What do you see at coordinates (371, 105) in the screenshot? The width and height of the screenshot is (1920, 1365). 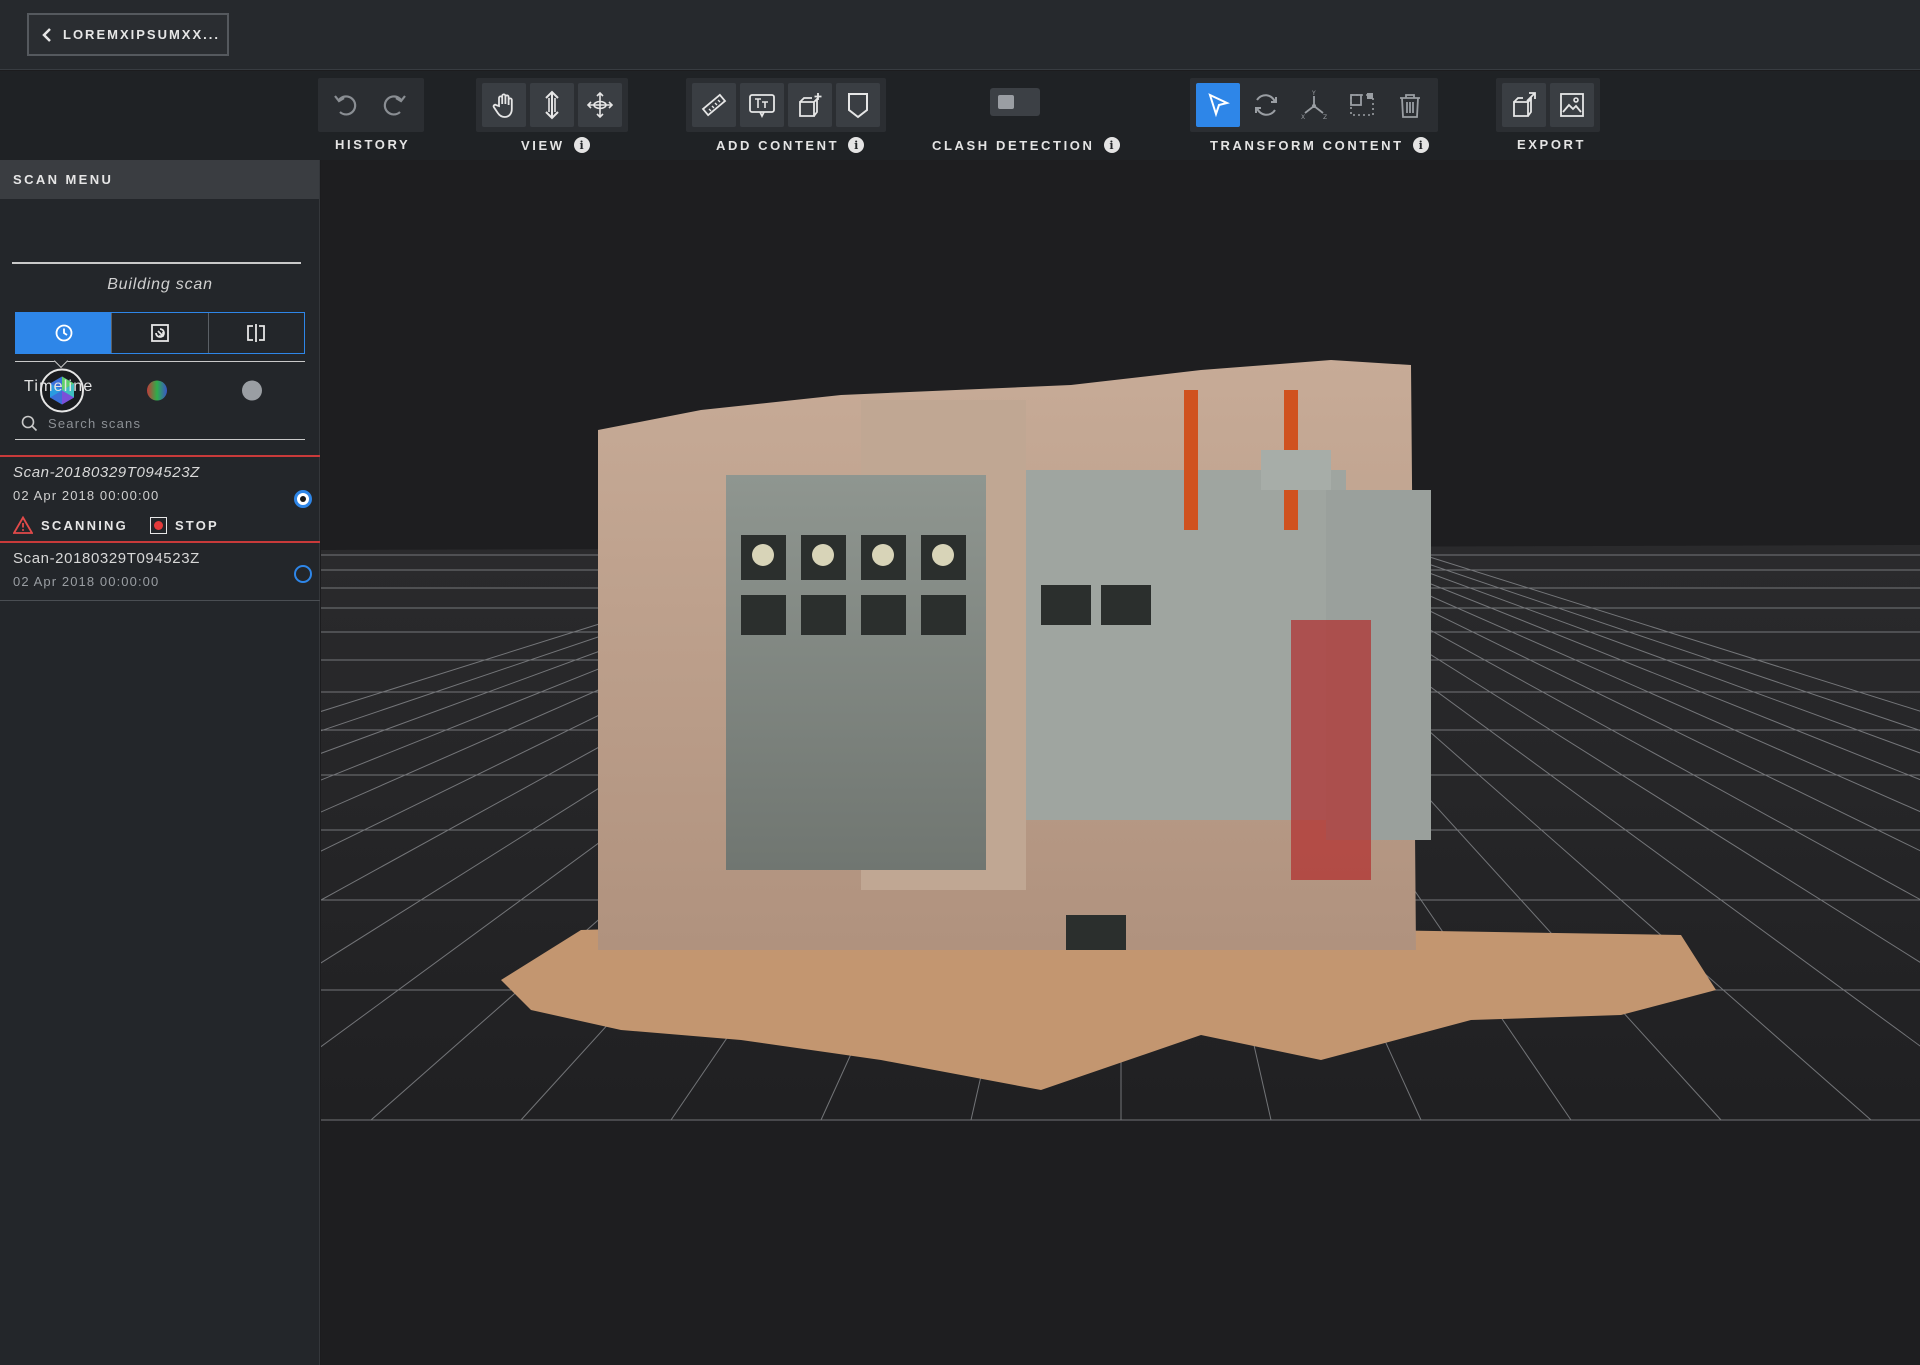 I see `history-group` at bounding box center [371, 105].